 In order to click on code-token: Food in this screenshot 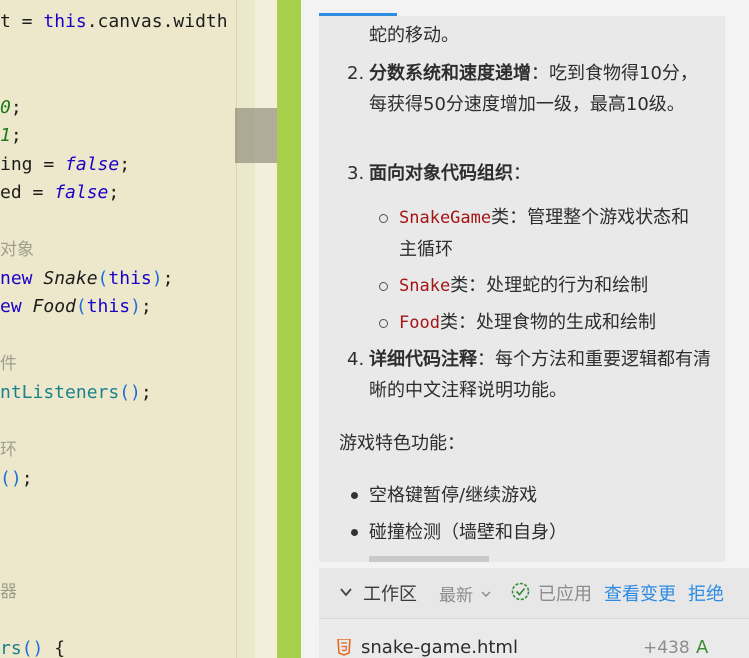, I will do `click(54, 306)`.